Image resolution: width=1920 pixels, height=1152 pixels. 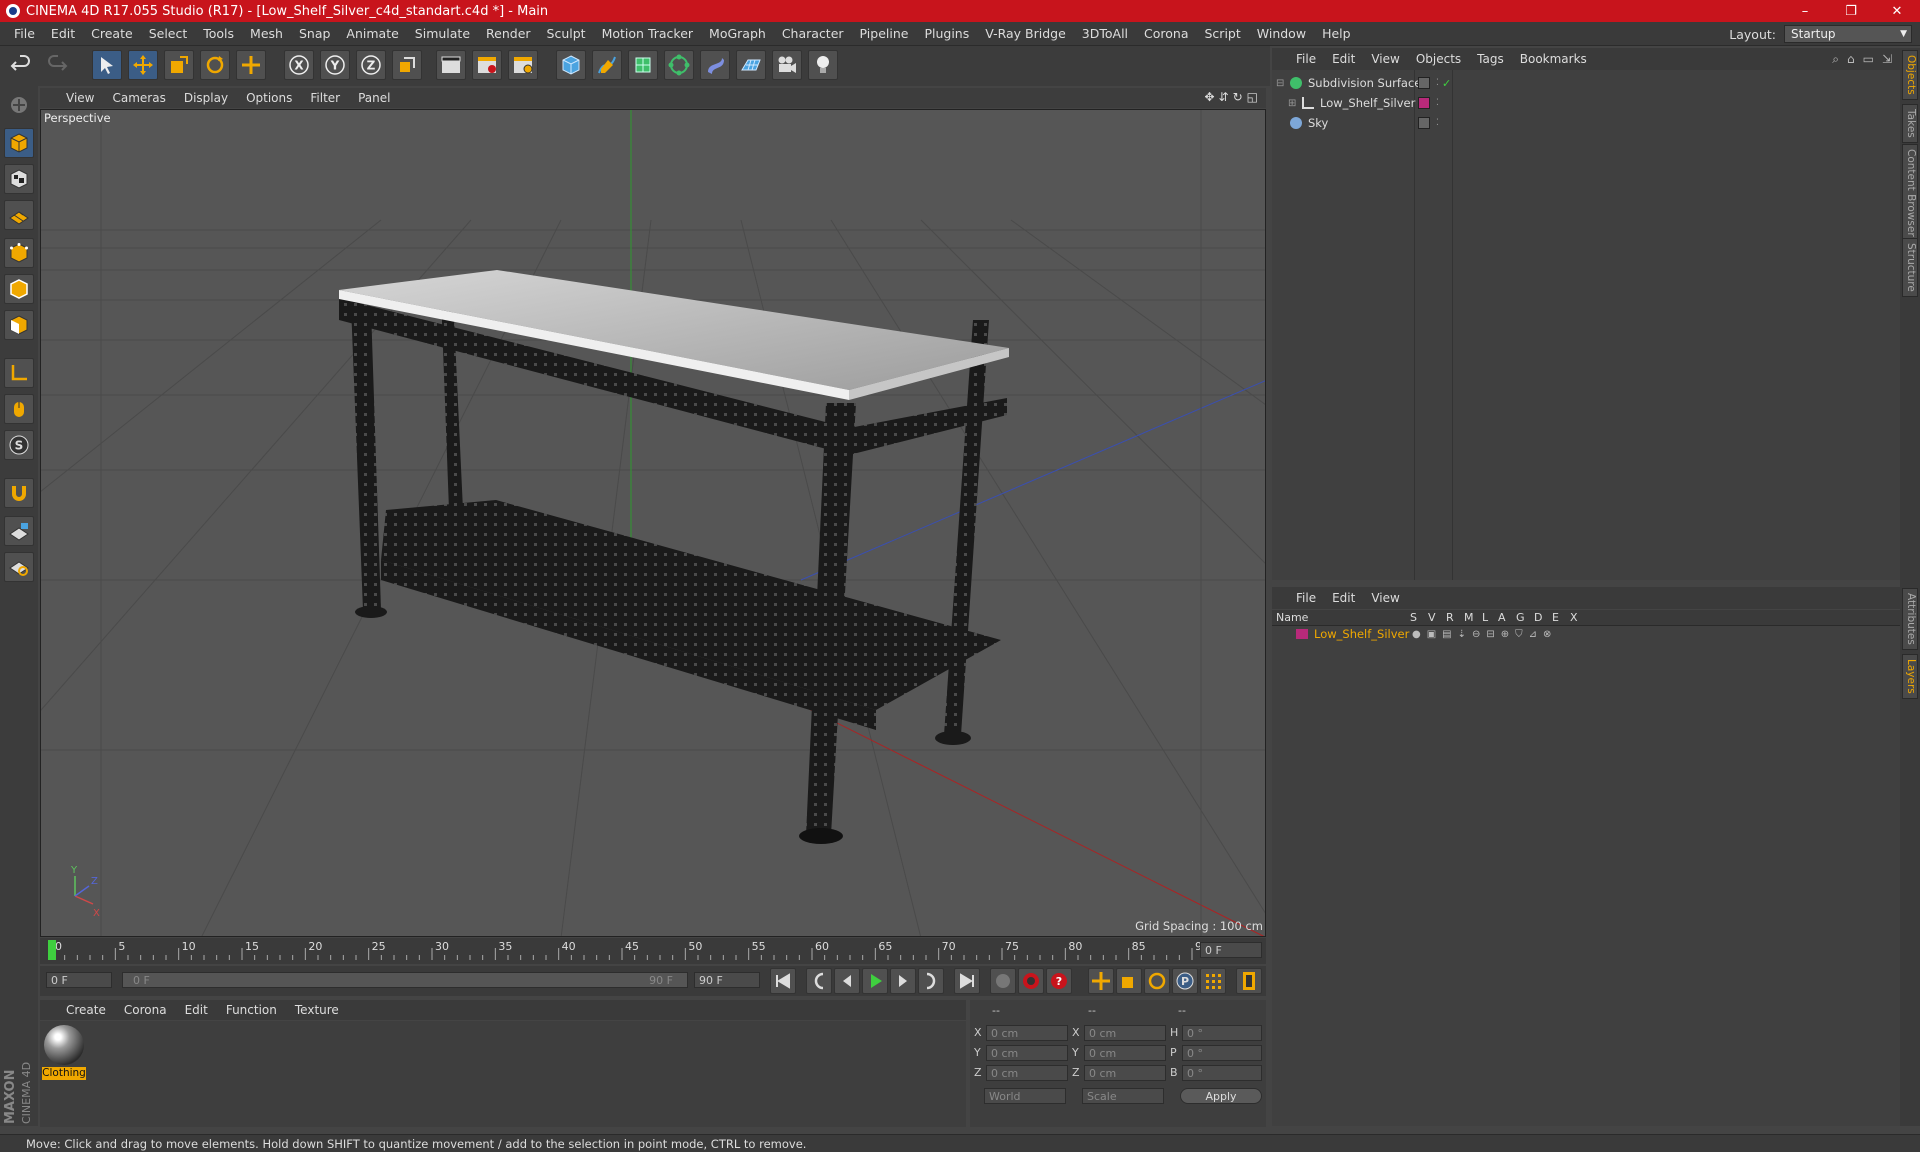 What do you see at coordinates (1027, 1053) in the screenshot?
I see `position-y-field: 0 cm` at bounding box center [1027, 1053].